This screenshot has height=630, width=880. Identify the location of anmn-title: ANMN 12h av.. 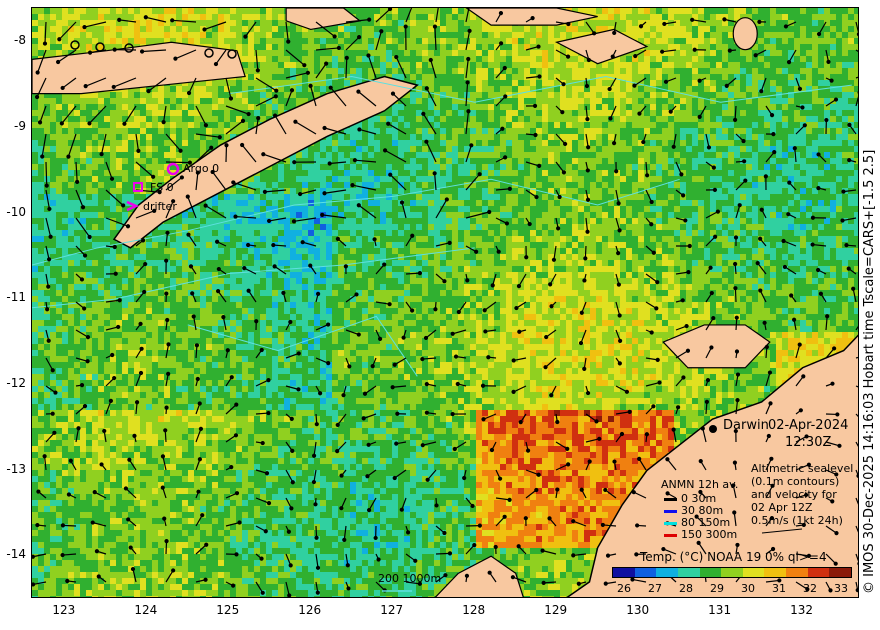
(700, 484).